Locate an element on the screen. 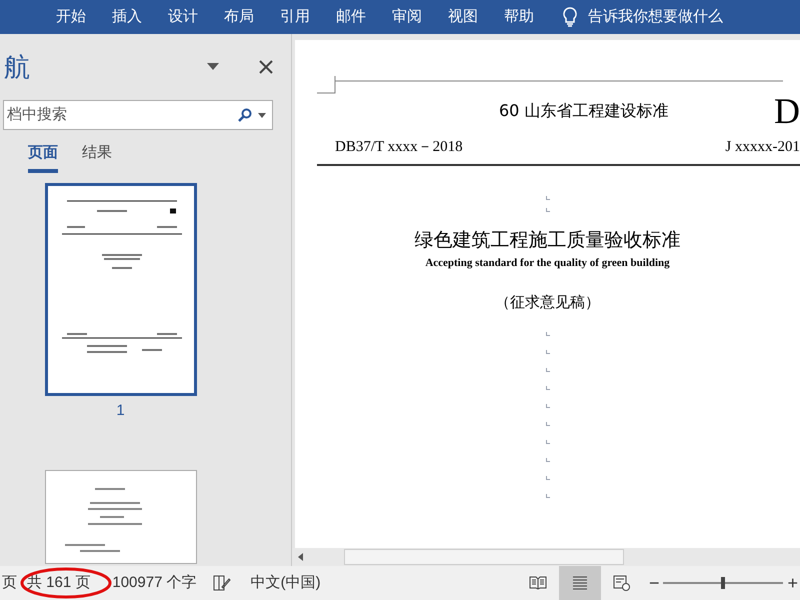  book-icon is located at coordinates (537, 583).